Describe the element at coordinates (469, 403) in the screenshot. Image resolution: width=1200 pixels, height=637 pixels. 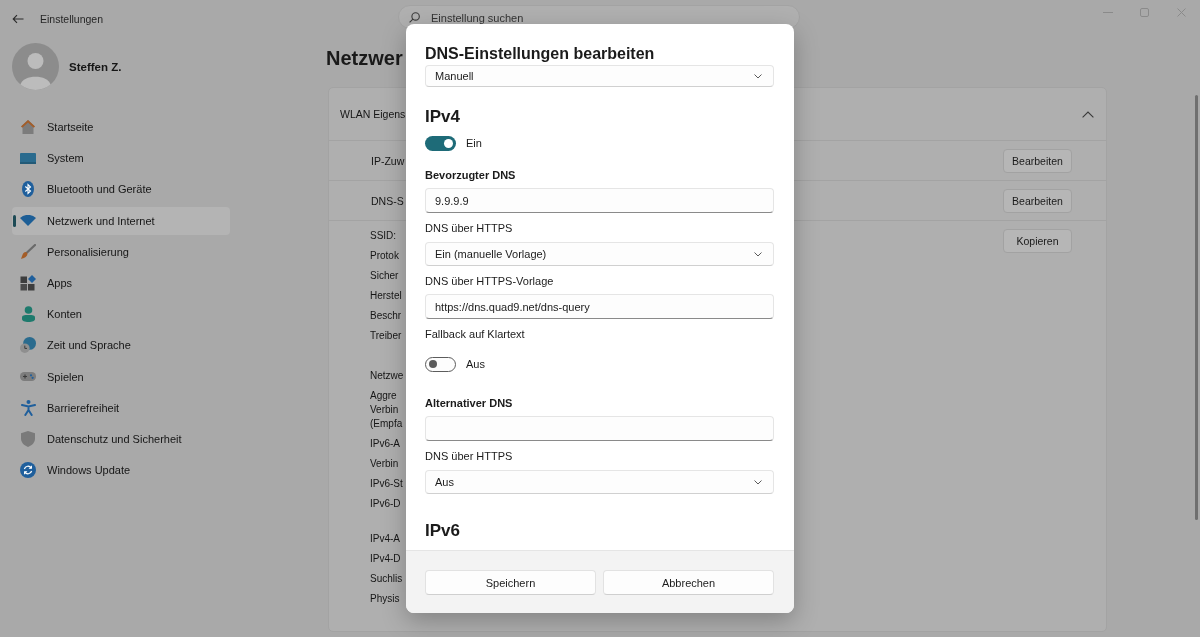
I see `field-label: Alternativer DNS` at that location.